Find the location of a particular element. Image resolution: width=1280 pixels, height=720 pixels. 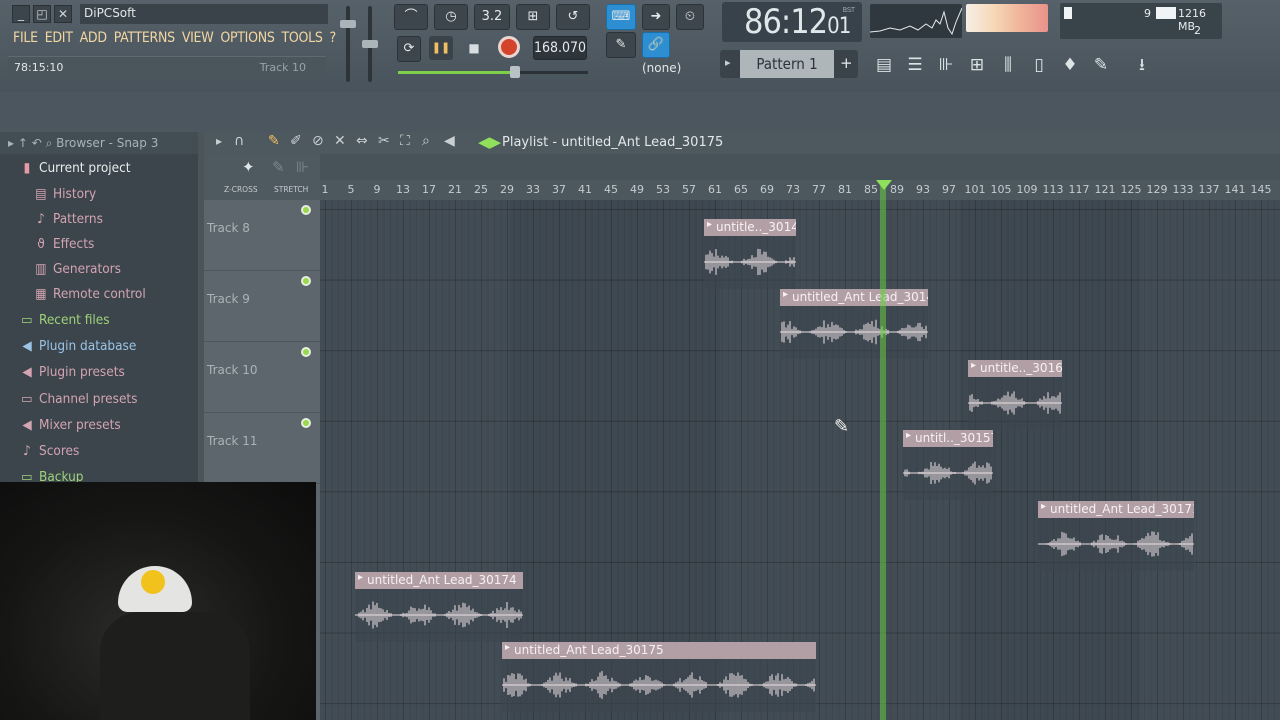

speaker-icon: ◀ is located at coordinates (449, 141).